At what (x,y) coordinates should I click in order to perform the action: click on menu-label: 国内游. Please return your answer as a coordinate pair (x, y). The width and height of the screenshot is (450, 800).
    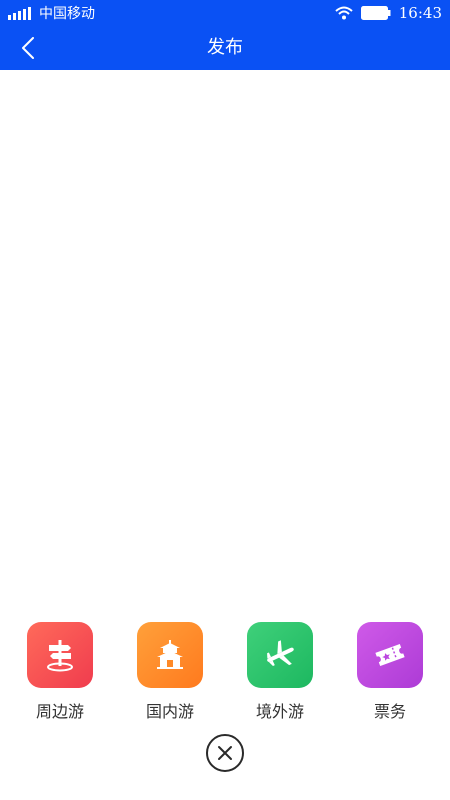
    Looking at the image, I should click on (169, 711).